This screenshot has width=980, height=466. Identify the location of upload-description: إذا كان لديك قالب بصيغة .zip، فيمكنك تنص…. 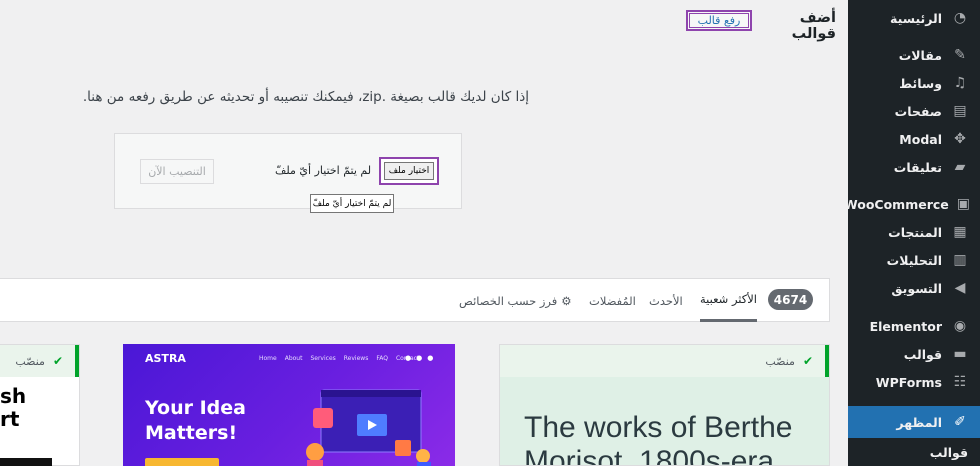
(305, 97).